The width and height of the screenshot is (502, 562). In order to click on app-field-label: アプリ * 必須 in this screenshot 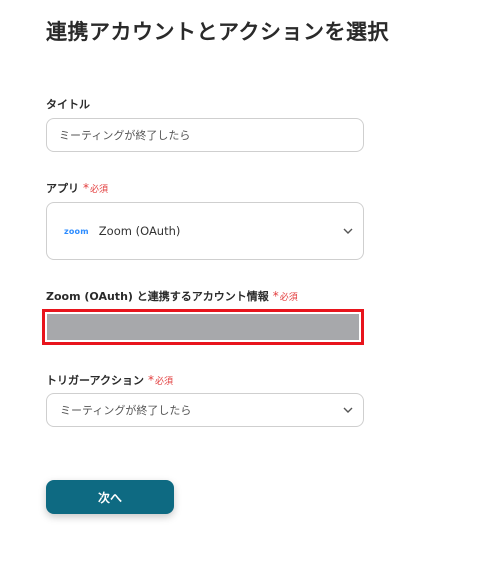, I will do `click(77, 188)`.